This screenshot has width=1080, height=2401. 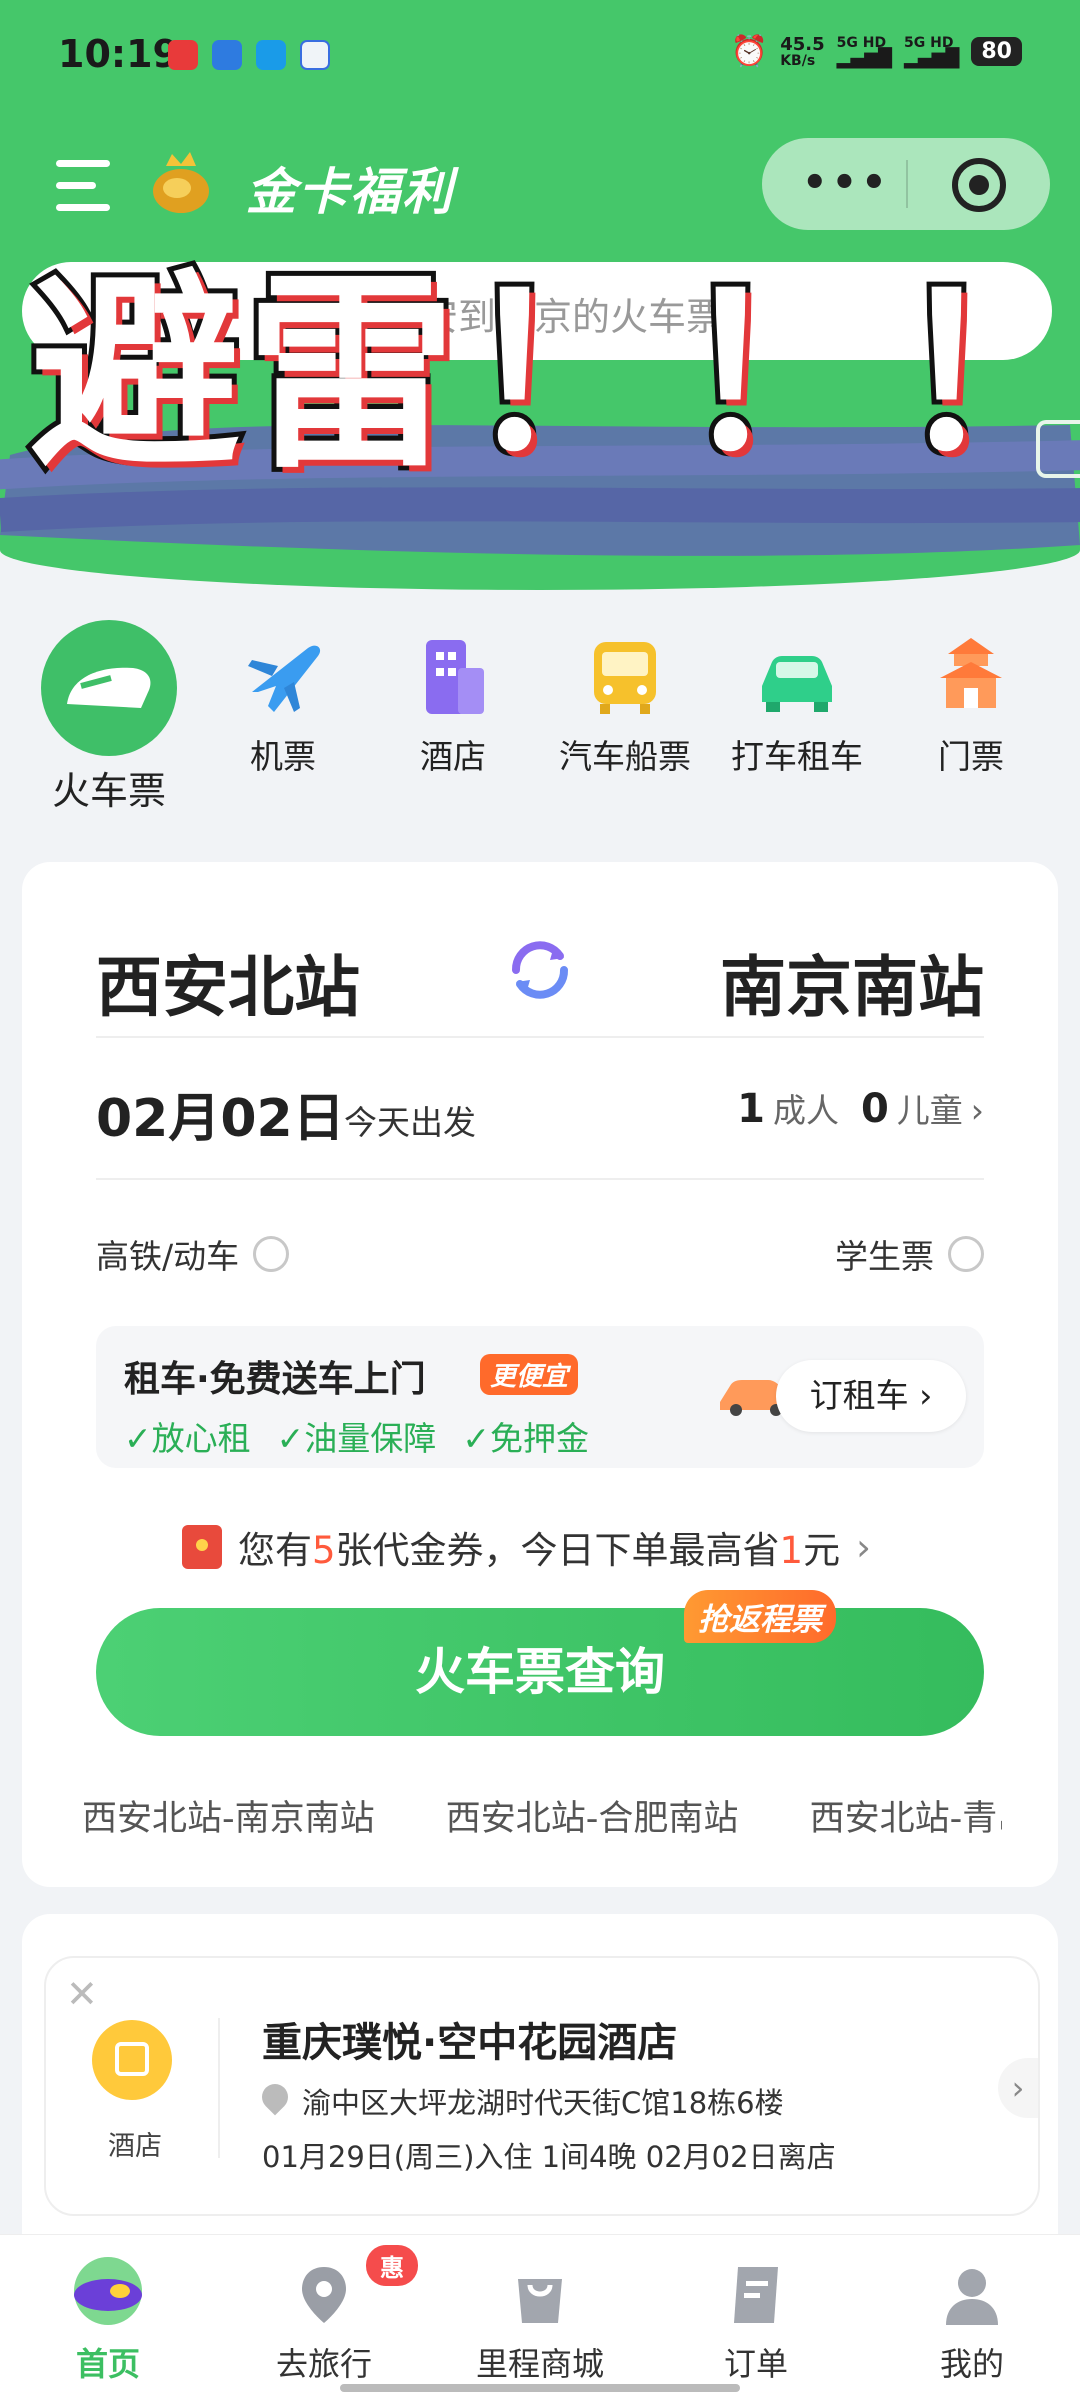 I want to click on adult-count: 1, so click(x=751, y=1109).